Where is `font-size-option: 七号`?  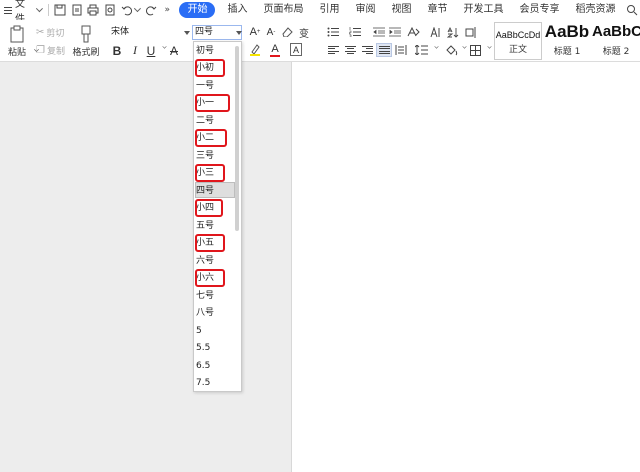
font-size-option: 七号 is located at coordinates (216, 296).